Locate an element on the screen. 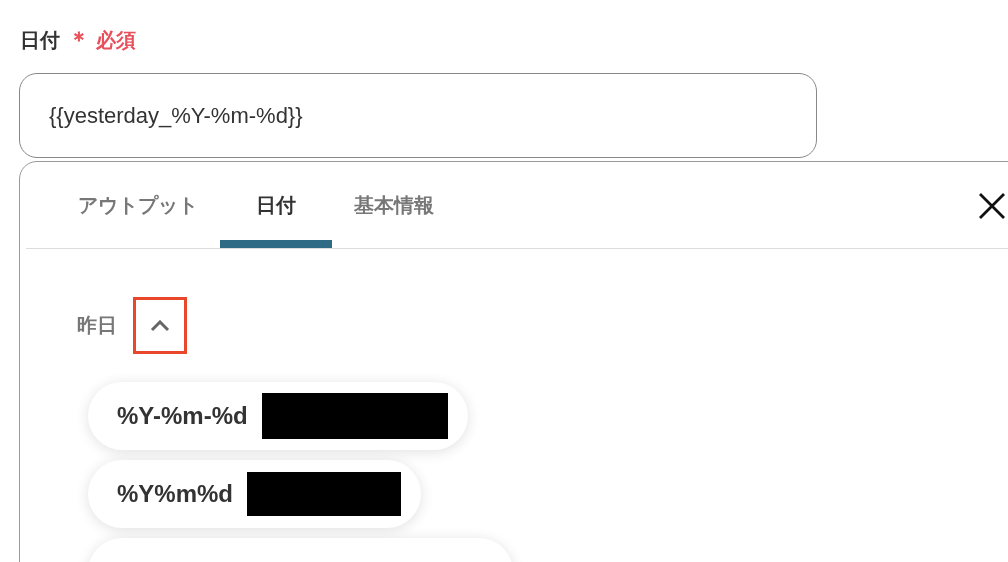 The width and height of the screenshot is (1008, 562). format-chip: %Y%m%d is located at coordinates (255, 494).